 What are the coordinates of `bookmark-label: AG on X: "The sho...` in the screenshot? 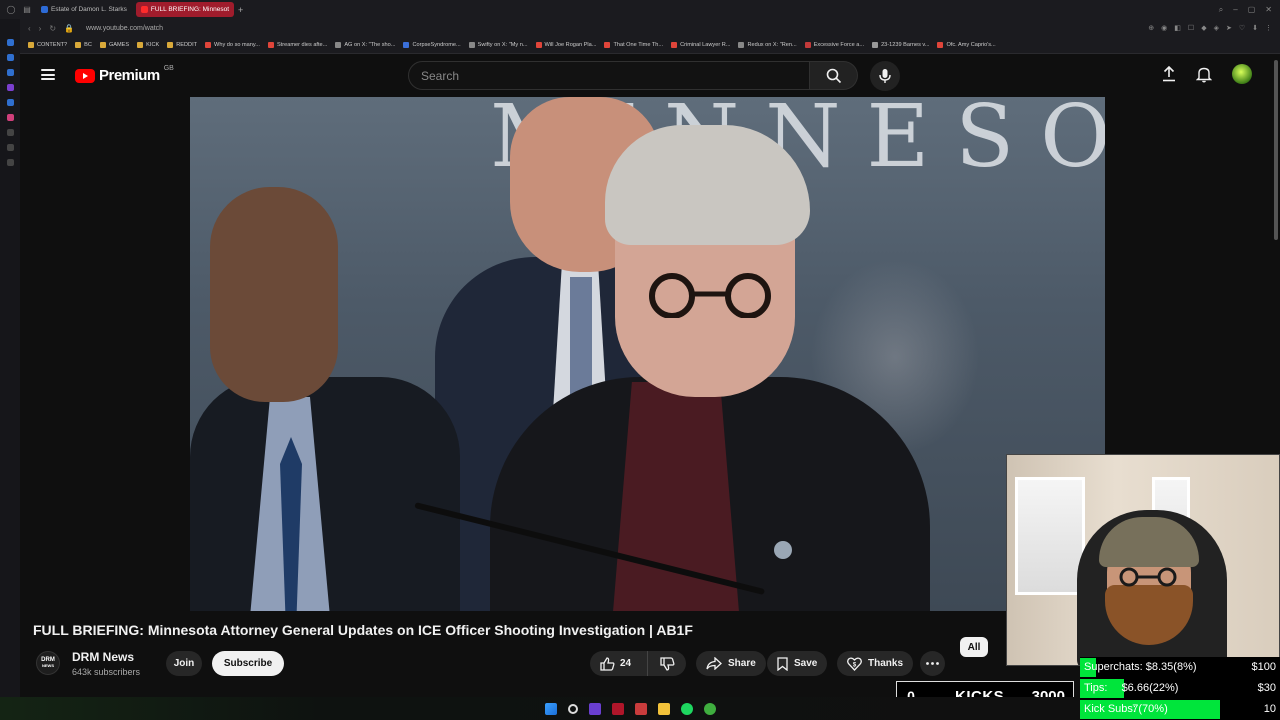 It's located at (370, 45).